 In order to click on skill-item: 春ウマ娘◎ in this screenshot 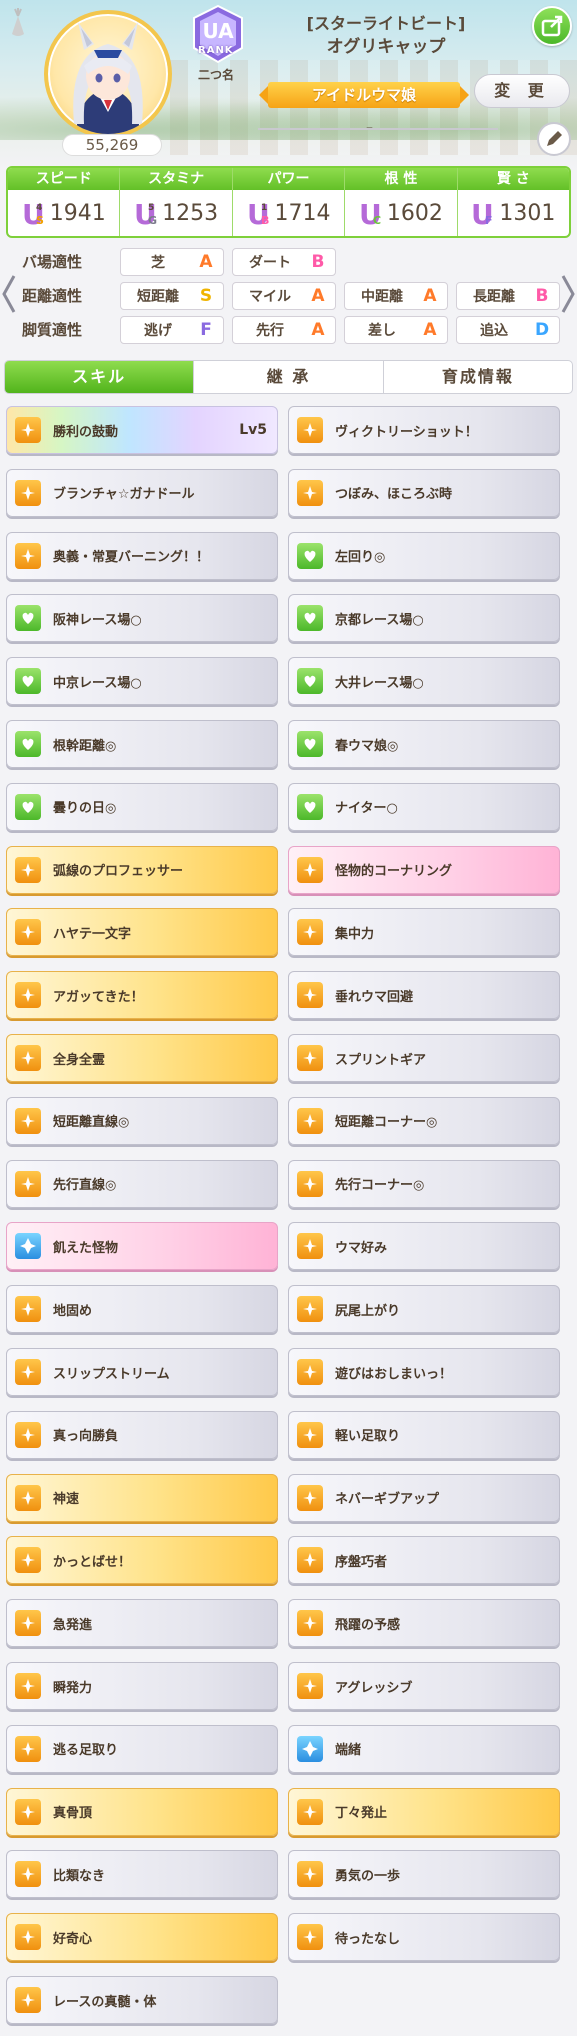, I will do `click(424, 744)`.